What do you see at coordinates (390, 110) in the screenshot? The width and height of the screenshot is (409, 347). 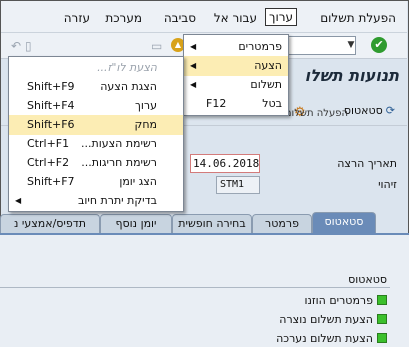 I see `refresh-icon: ⟳` at bounding box center [390, 110].